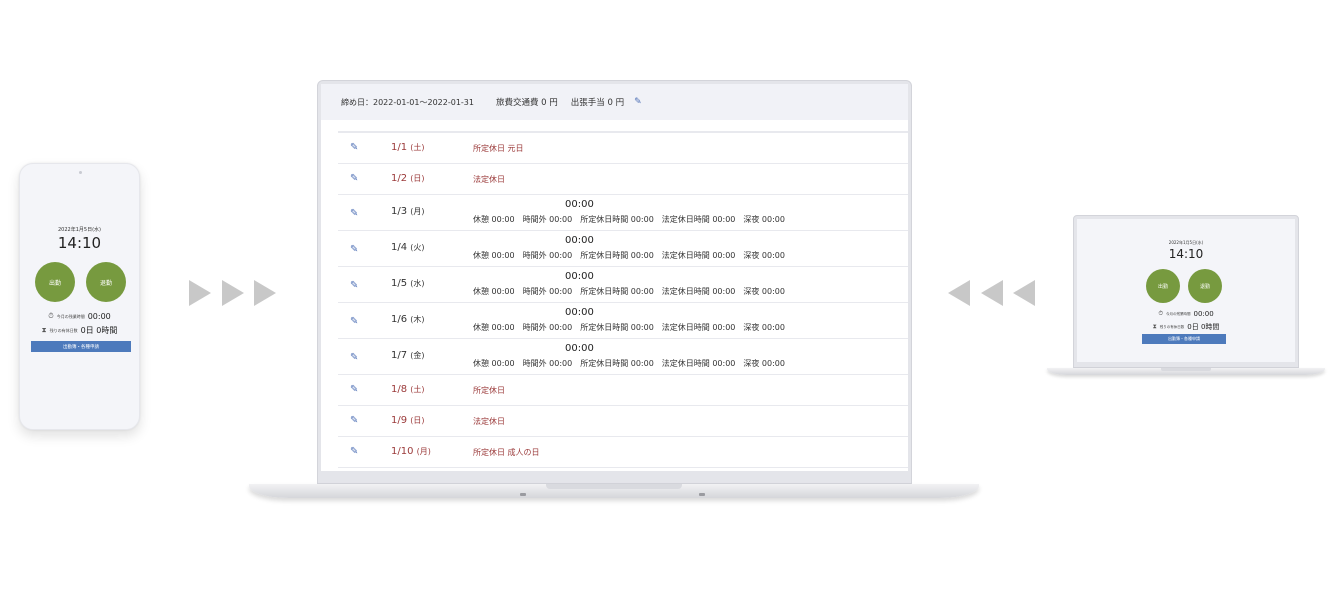 The width and height of the screenshot is (1340, 600). I want to click on small-laptop-overtime-label: 今月の残業時間, so click(1178, 313).